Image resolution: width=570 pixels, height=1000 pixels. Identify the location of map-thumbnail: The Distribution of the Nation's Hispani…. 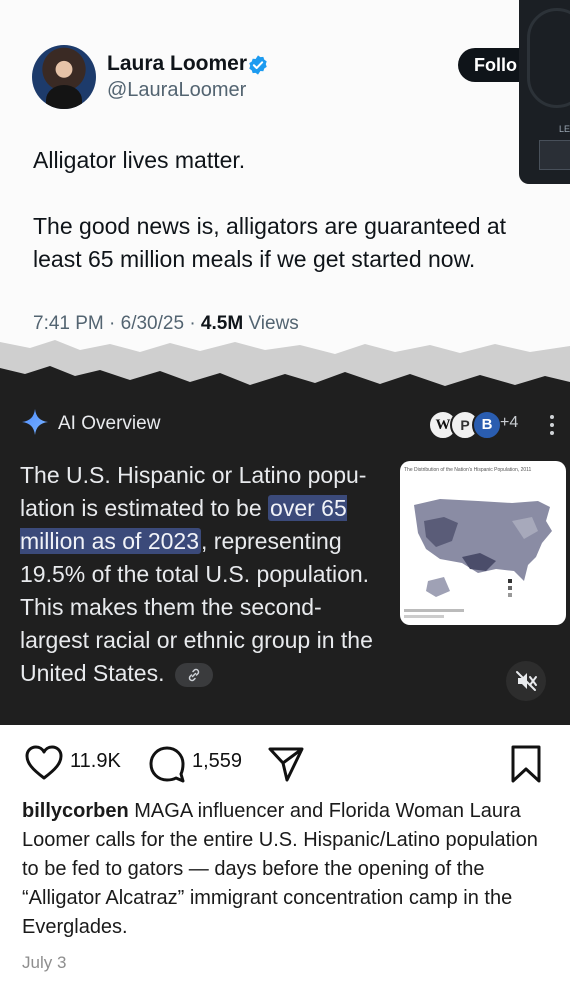
(483, 543).